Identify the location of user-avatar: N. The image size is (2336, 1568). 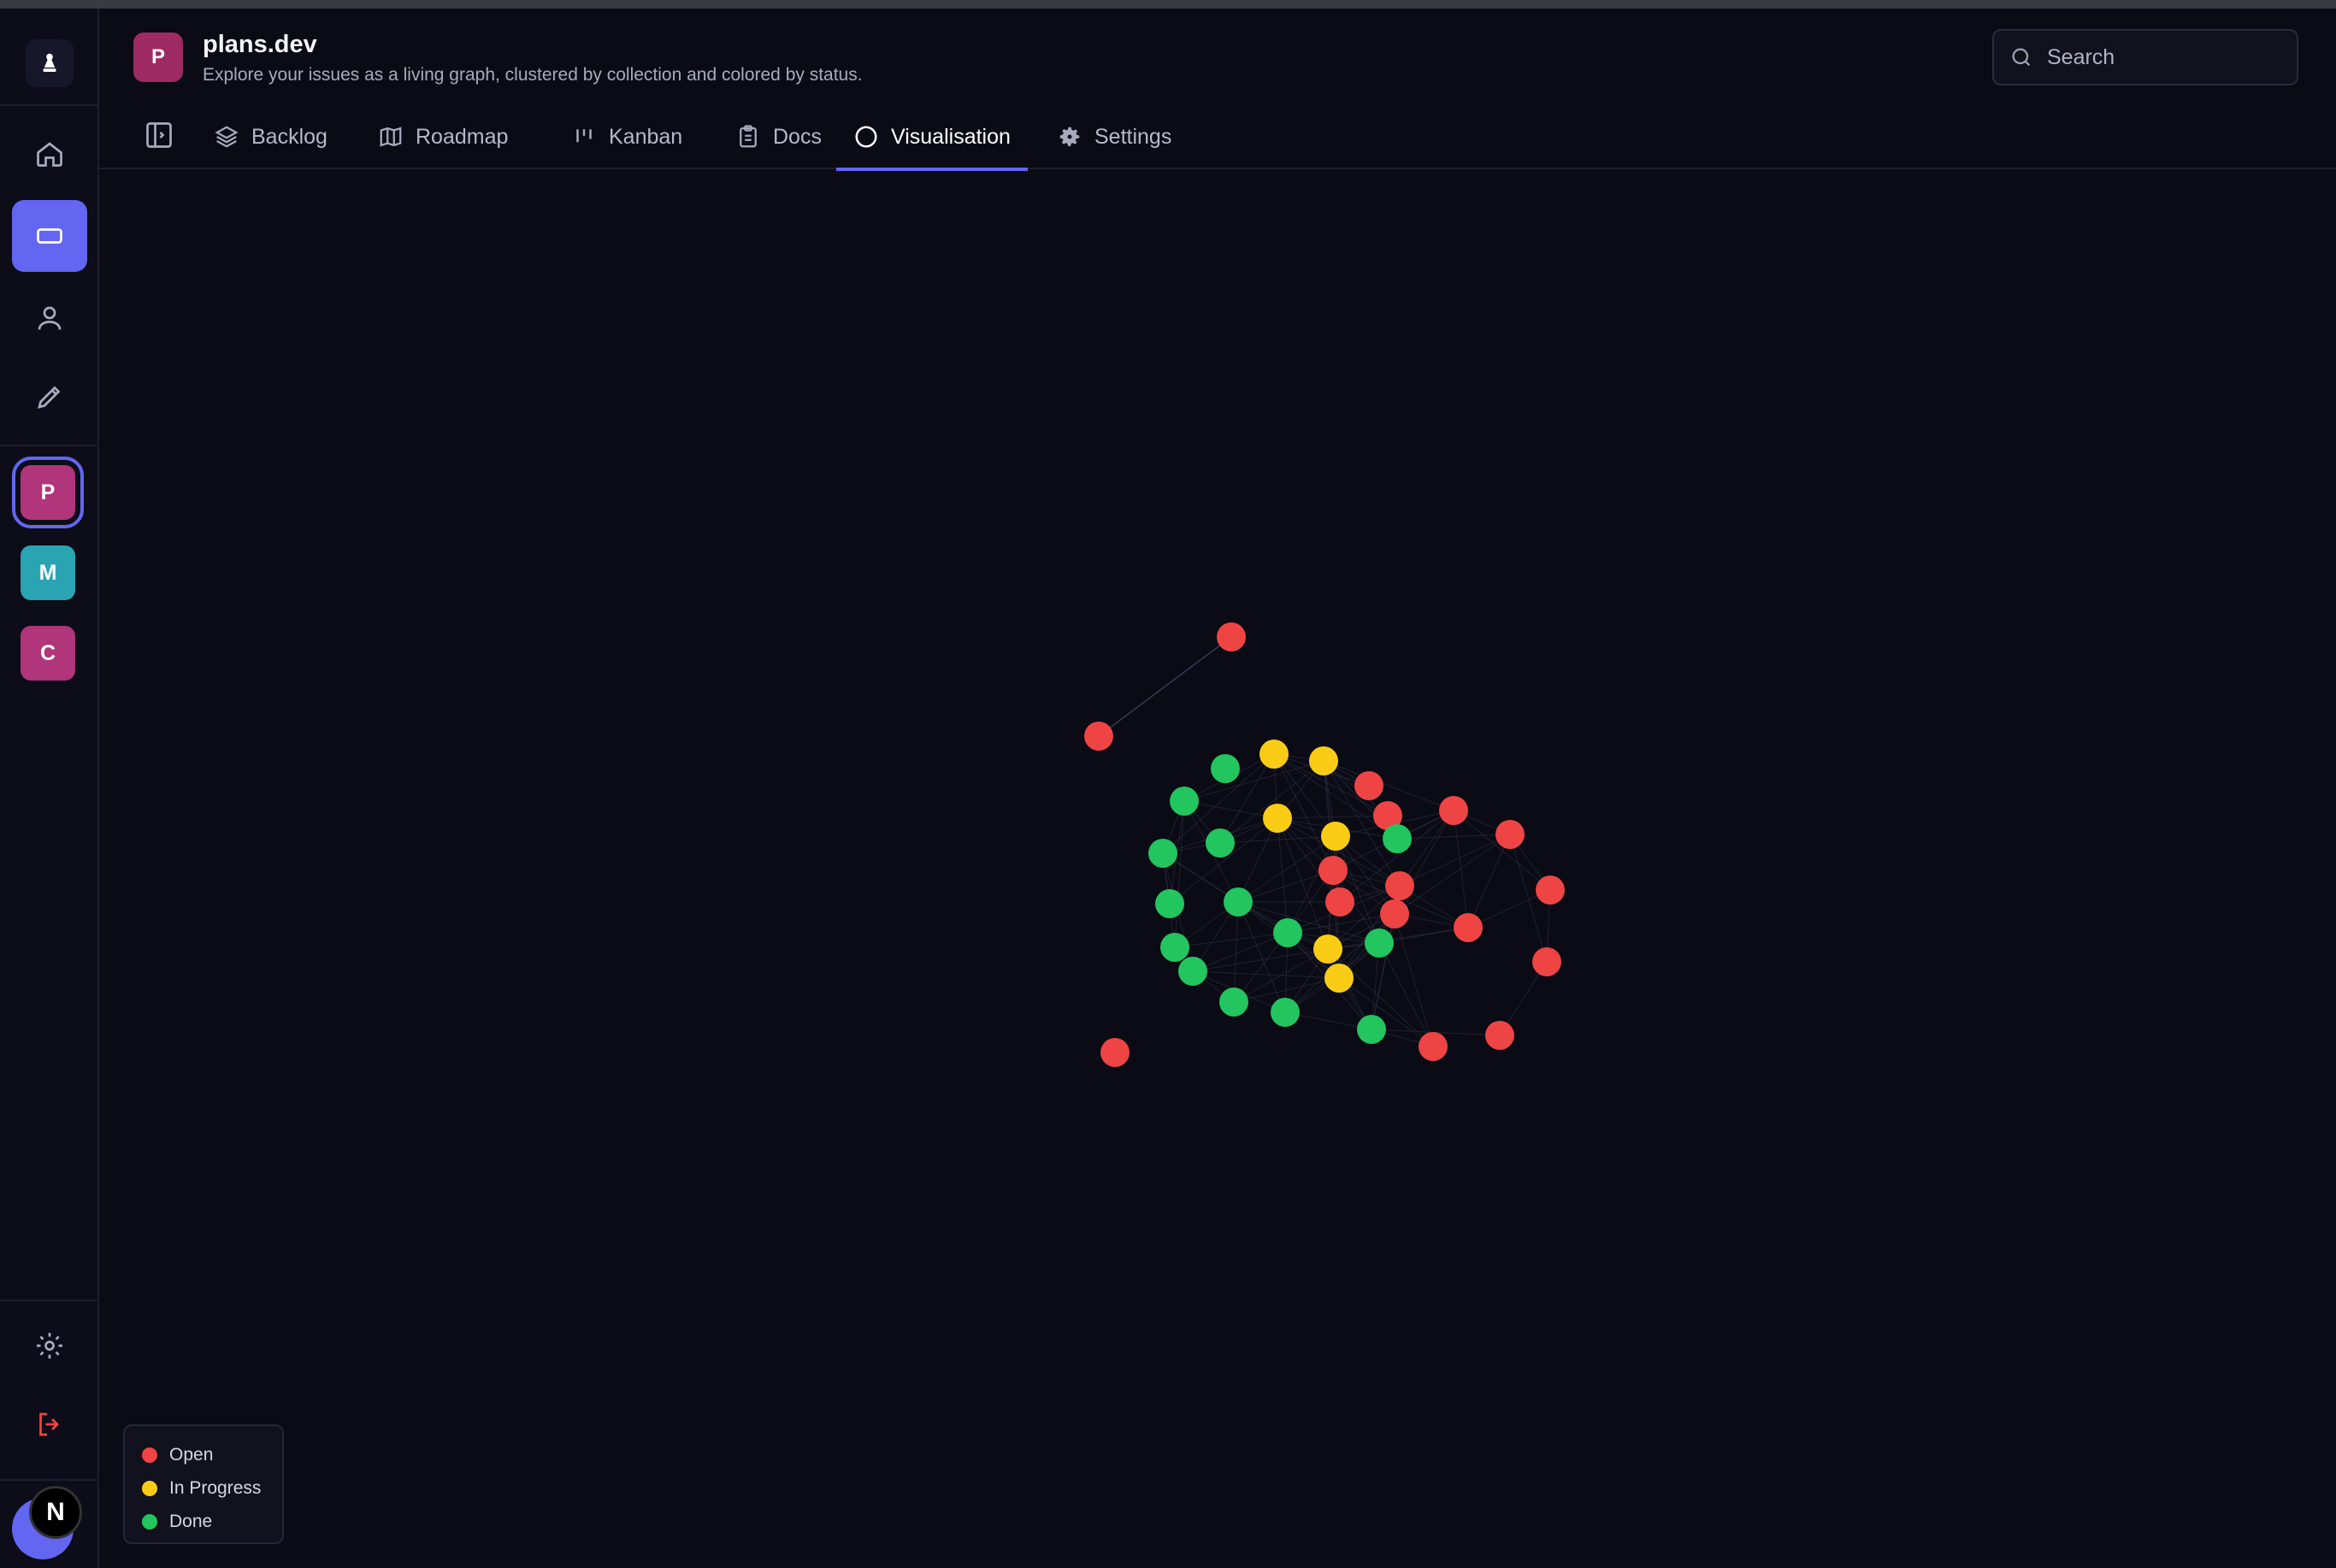
(51, 1524).